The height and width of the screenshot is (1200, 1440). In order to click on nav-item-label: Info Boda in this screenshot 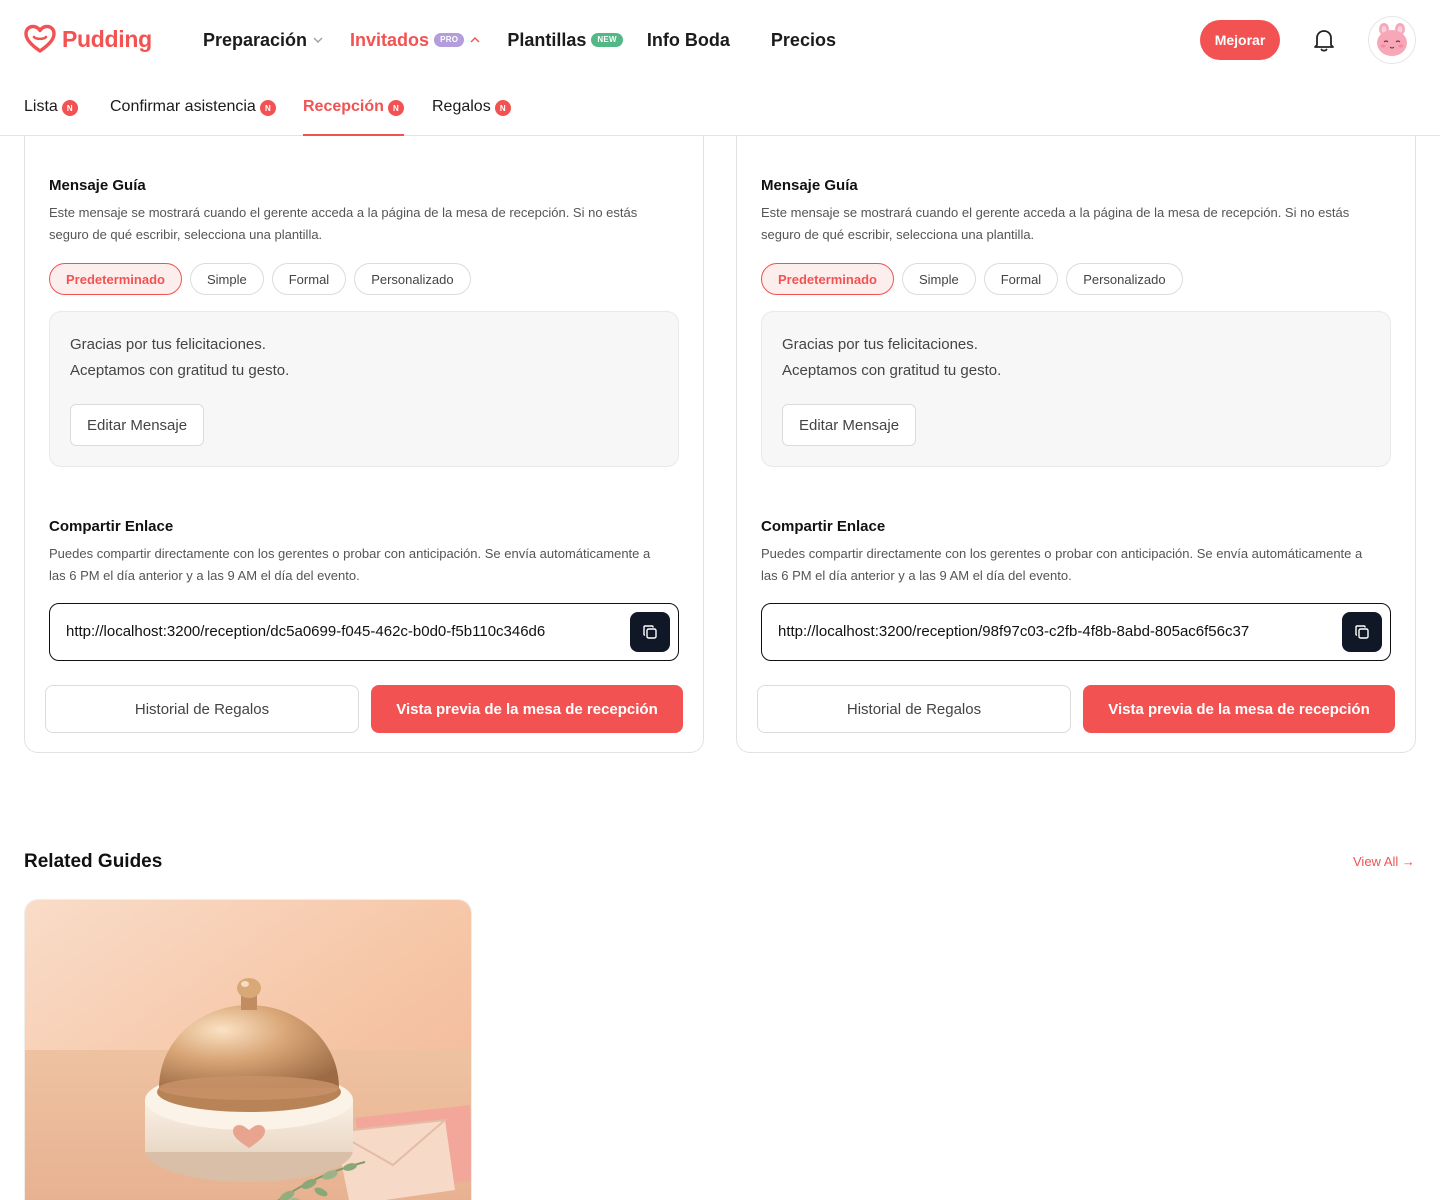, I will do `click(688, 39)`.